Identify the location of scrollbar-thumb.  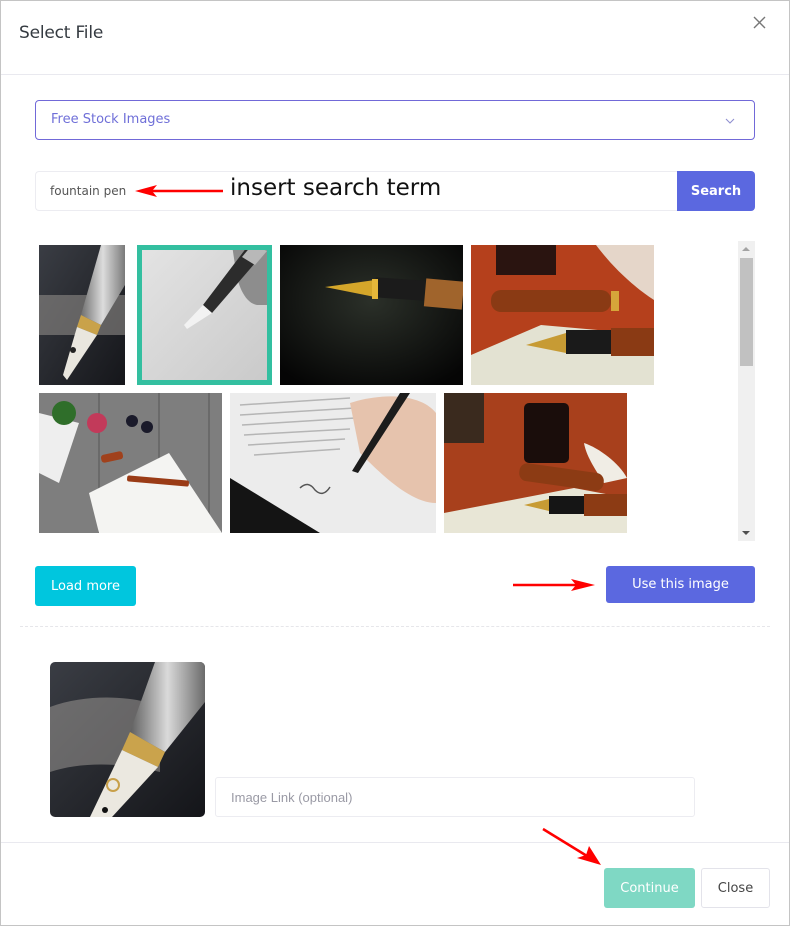
(746, 312).